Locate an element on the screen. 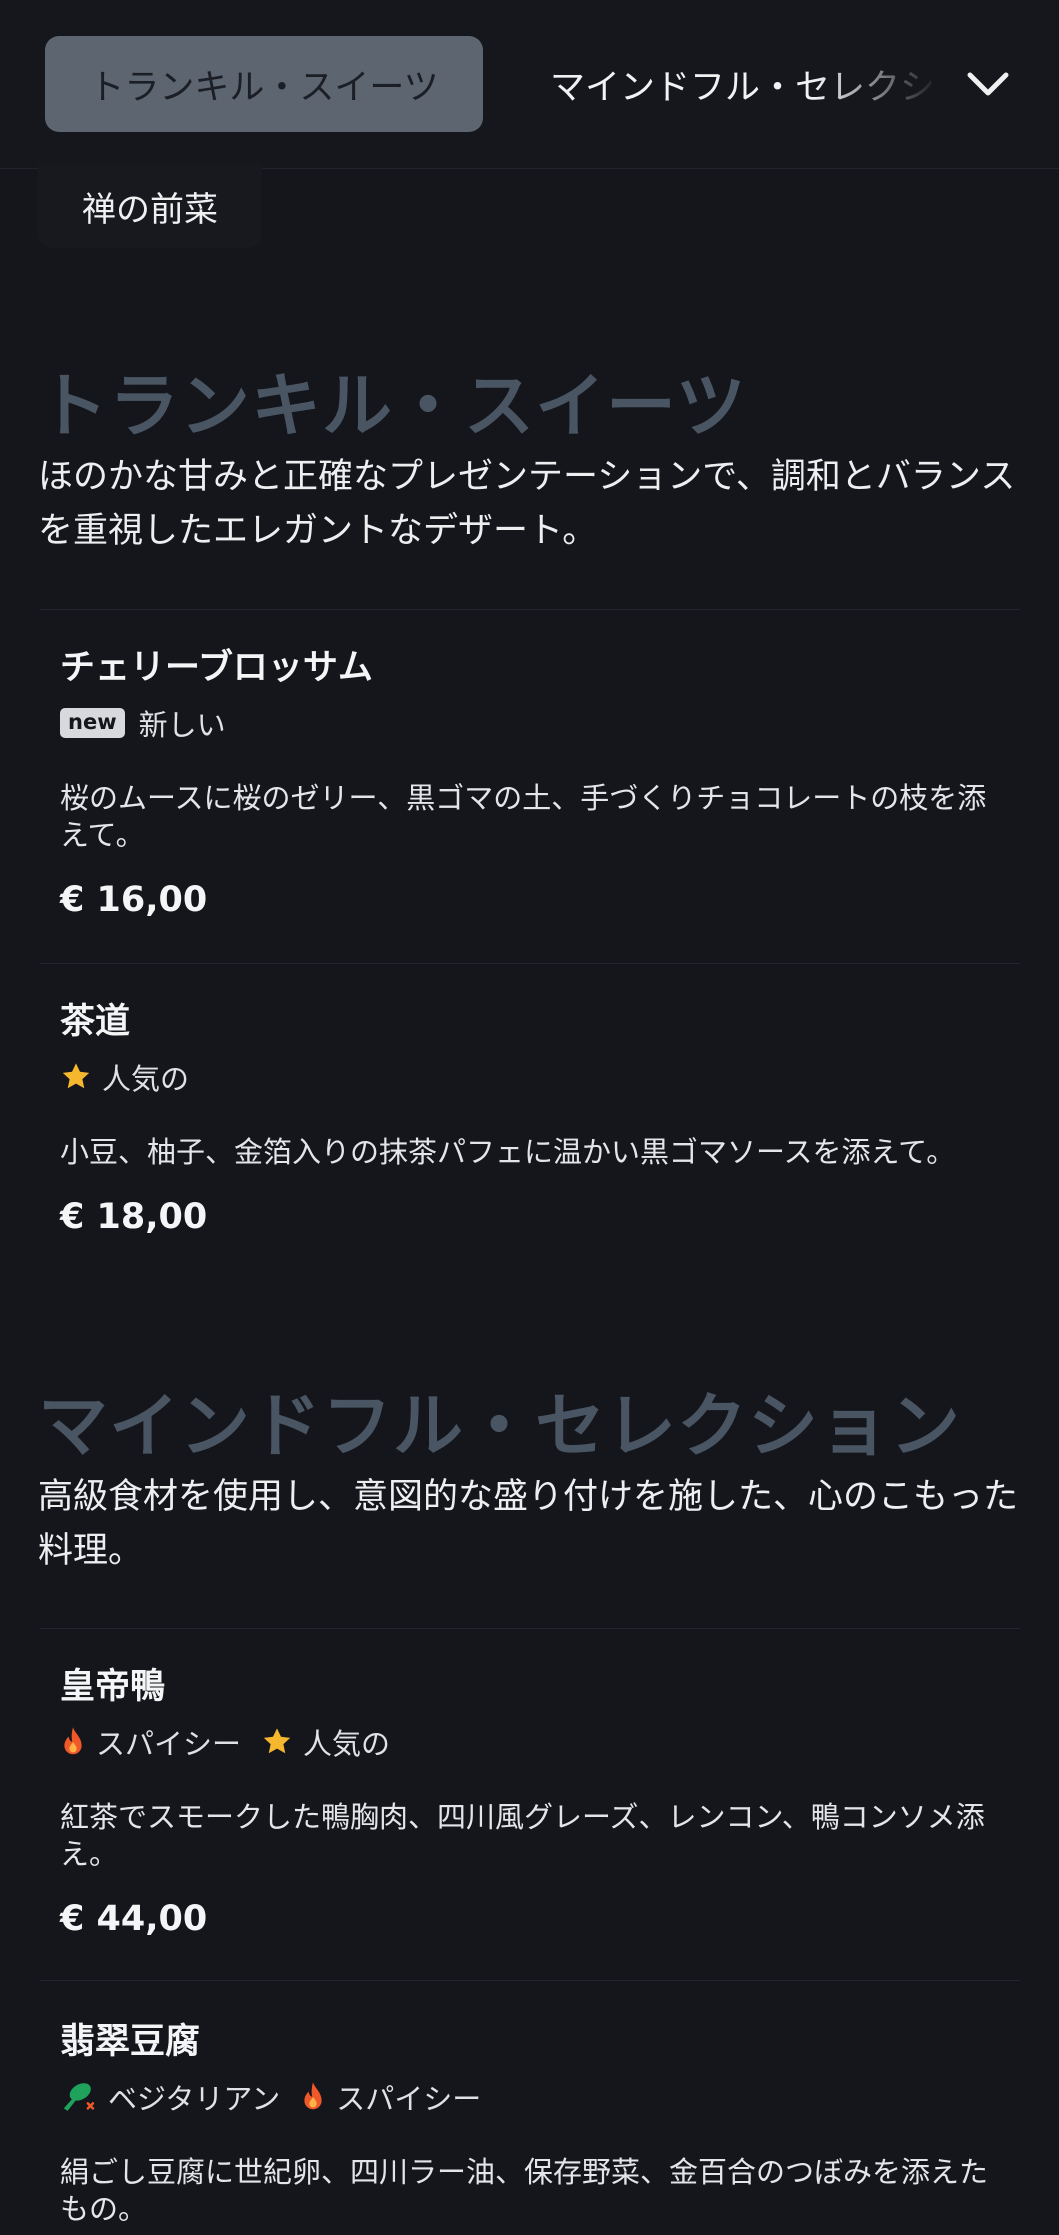 The width and height of the screenshot is (1059, 2235). vegetarian-icon is located at coordinates (79, 2097).